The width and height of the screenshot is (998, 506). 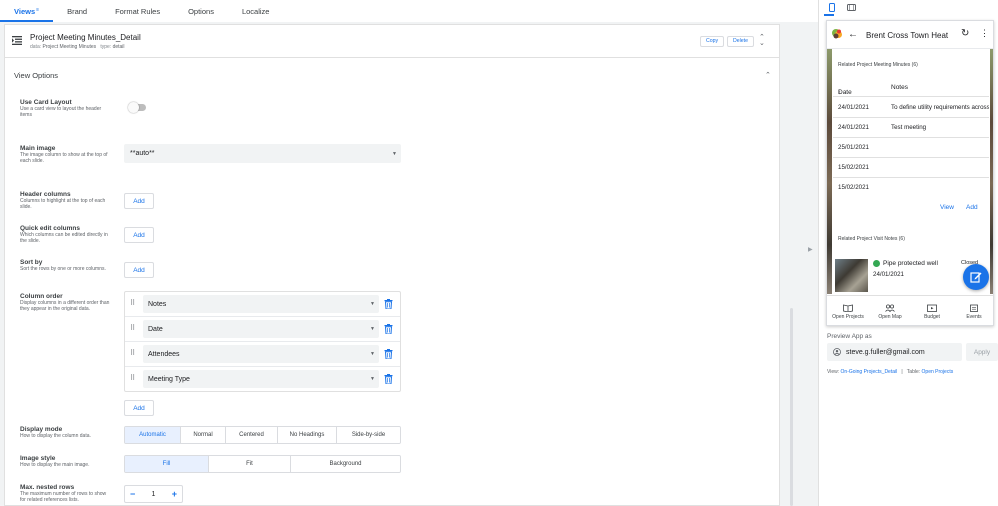 I want to click on book-icon, so click(x=848, y=308).